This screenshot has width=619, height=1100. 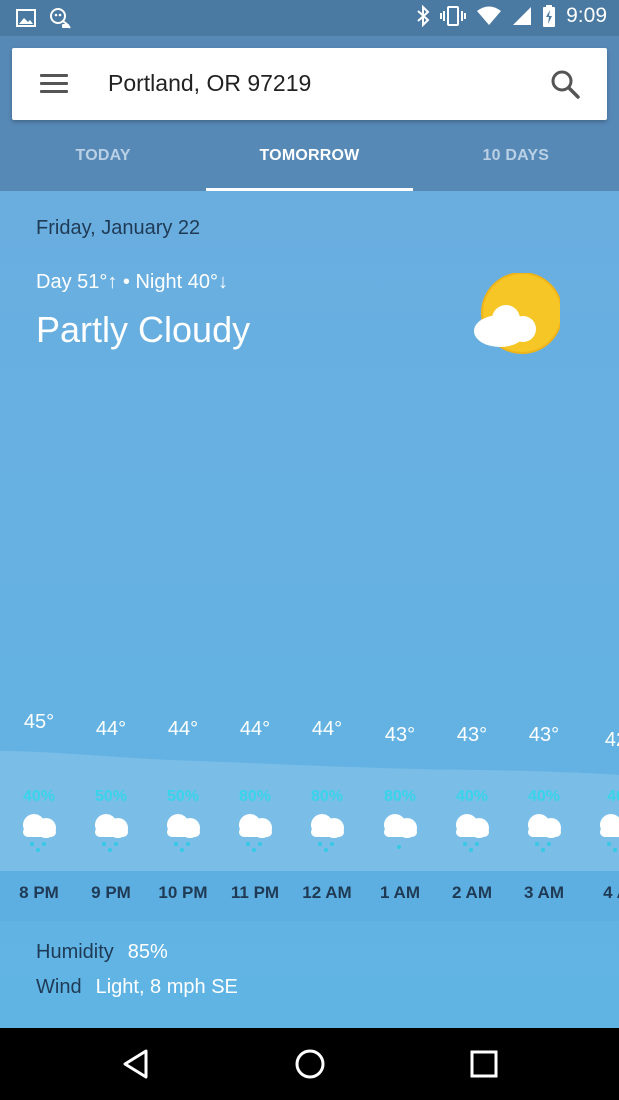 I want to click on hourly-precip: 40, so click(x=613, y=796).